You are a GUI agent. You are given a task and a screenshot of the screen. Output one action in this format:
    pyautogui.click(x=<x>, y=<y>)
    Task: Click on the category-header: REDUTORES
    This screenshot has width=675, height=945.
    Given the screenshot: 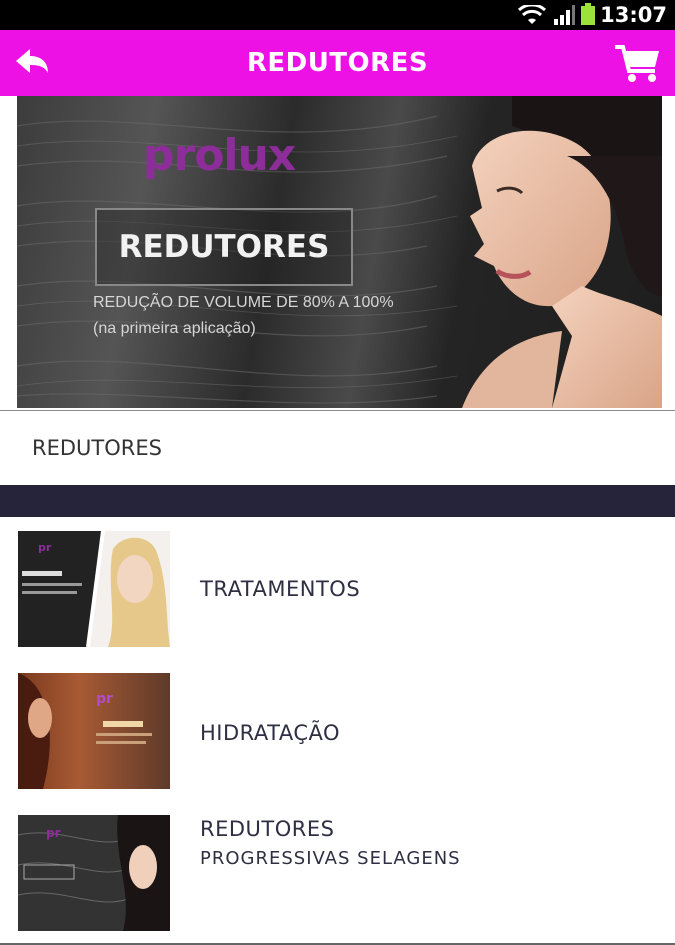 What is the action you would take?
    pyautogui.click(x=337, y=448)
    